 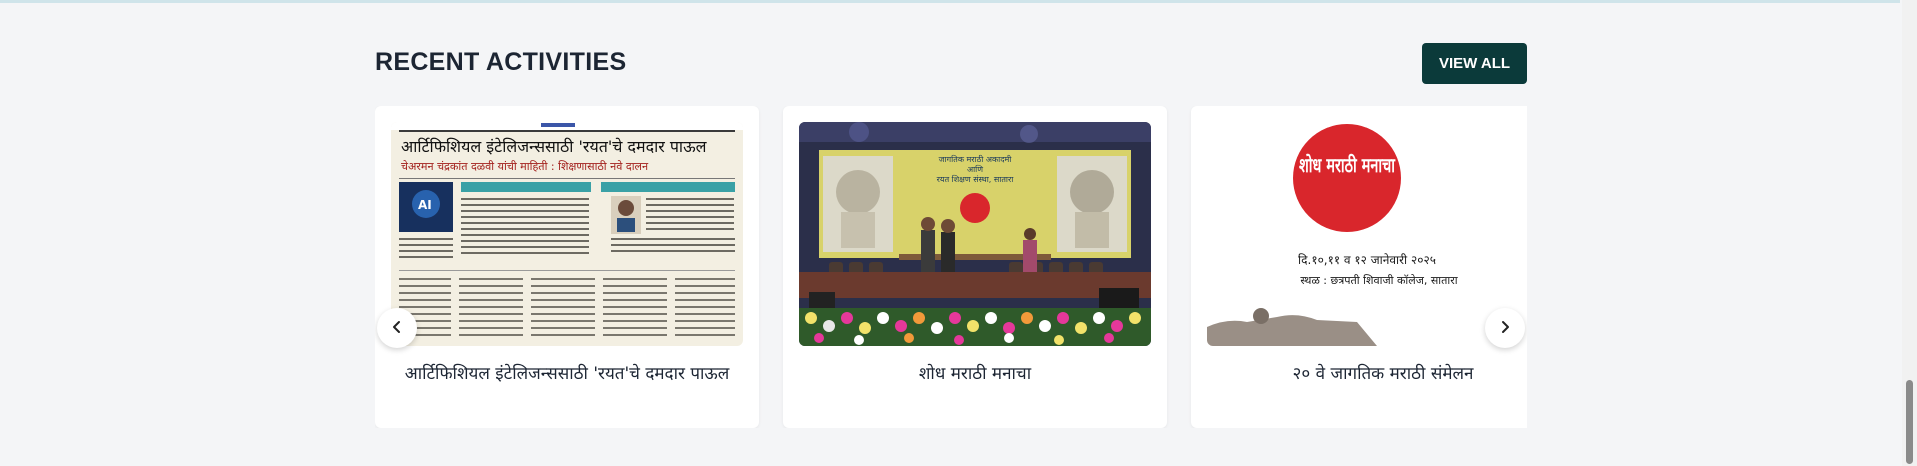 I want to click on page-scrollbar, so click(x=1909, y=233).